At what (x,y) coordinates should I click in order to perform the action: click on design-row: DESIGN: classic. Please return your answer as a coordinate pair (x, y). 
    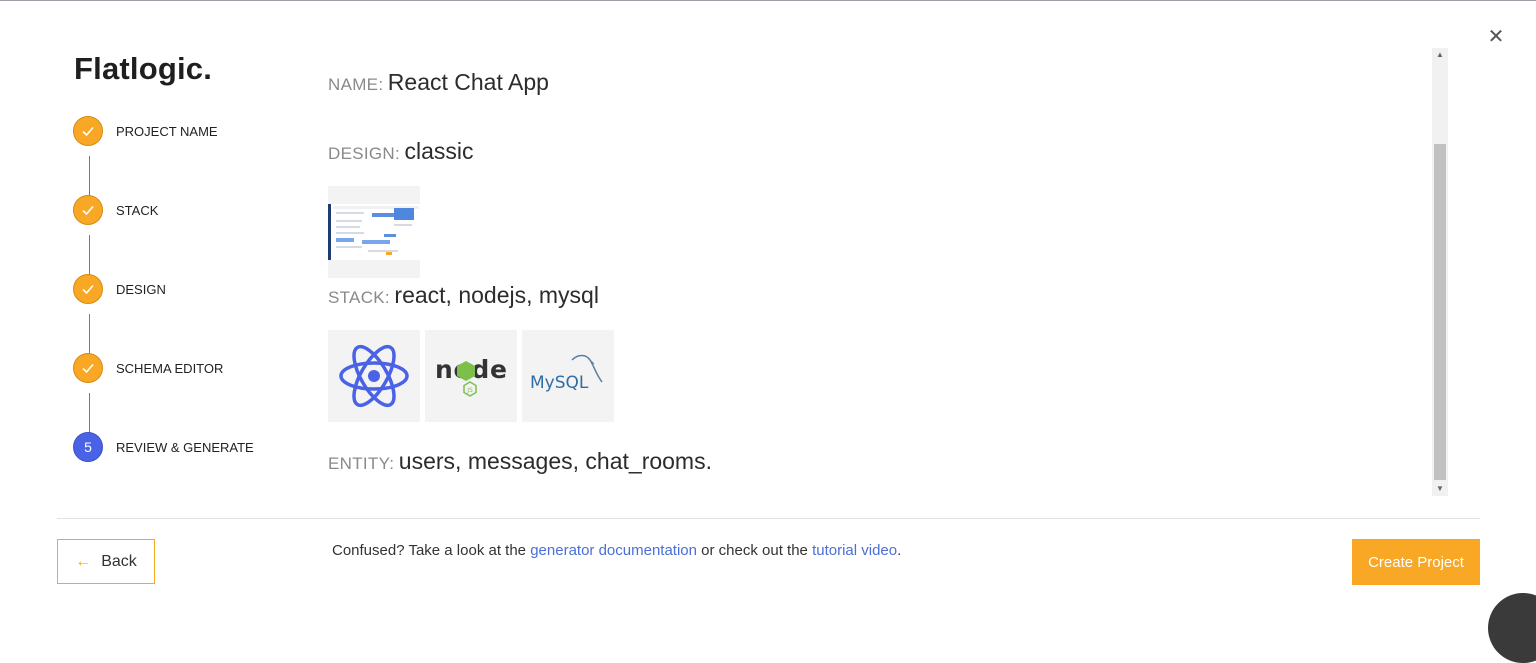
    Looking at the image, I should click on (400, 151).